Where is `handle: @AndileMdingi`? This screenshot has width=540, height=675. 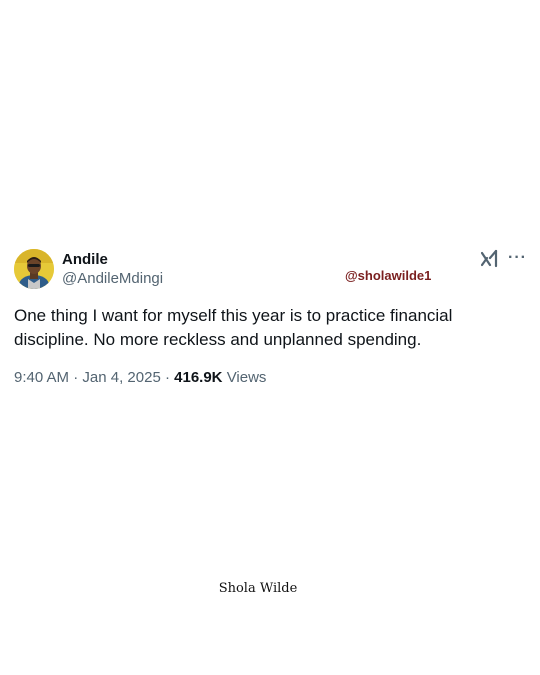
handle: @AndileMdingi is located at coordinates (112, 279).